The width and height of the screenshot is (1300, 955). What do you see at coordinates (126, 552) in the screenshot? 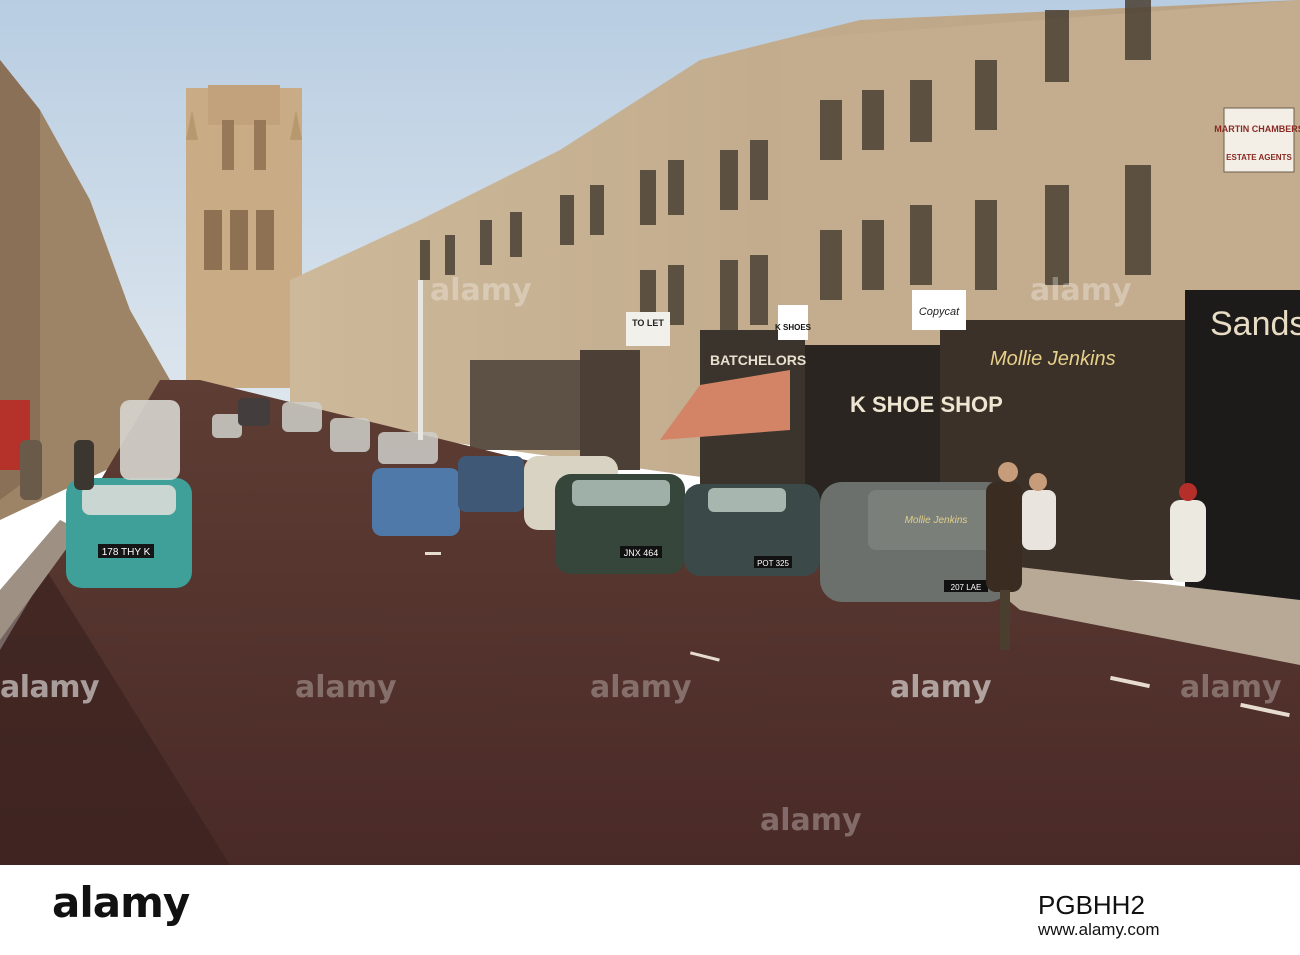
I see `teal-car-plate: 178 THY K` at bounding box center [126, 552].